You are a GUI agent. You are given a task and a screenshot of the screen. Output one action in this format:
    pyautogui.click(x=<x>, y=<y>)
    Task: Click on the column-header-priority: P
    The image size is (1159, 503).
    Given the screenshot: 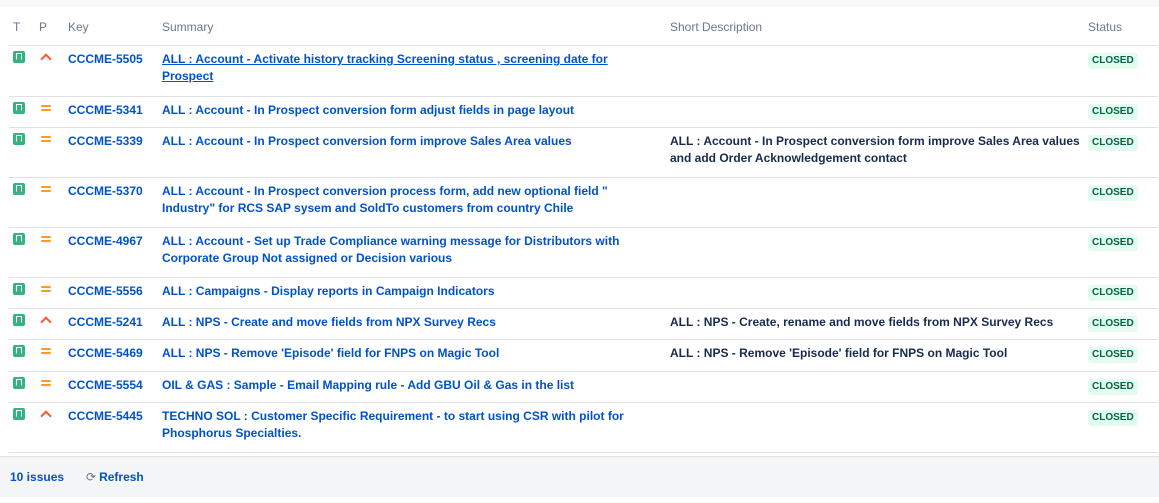 What is the action you would take?
    pyautogui.click(x=49, y=27)
    